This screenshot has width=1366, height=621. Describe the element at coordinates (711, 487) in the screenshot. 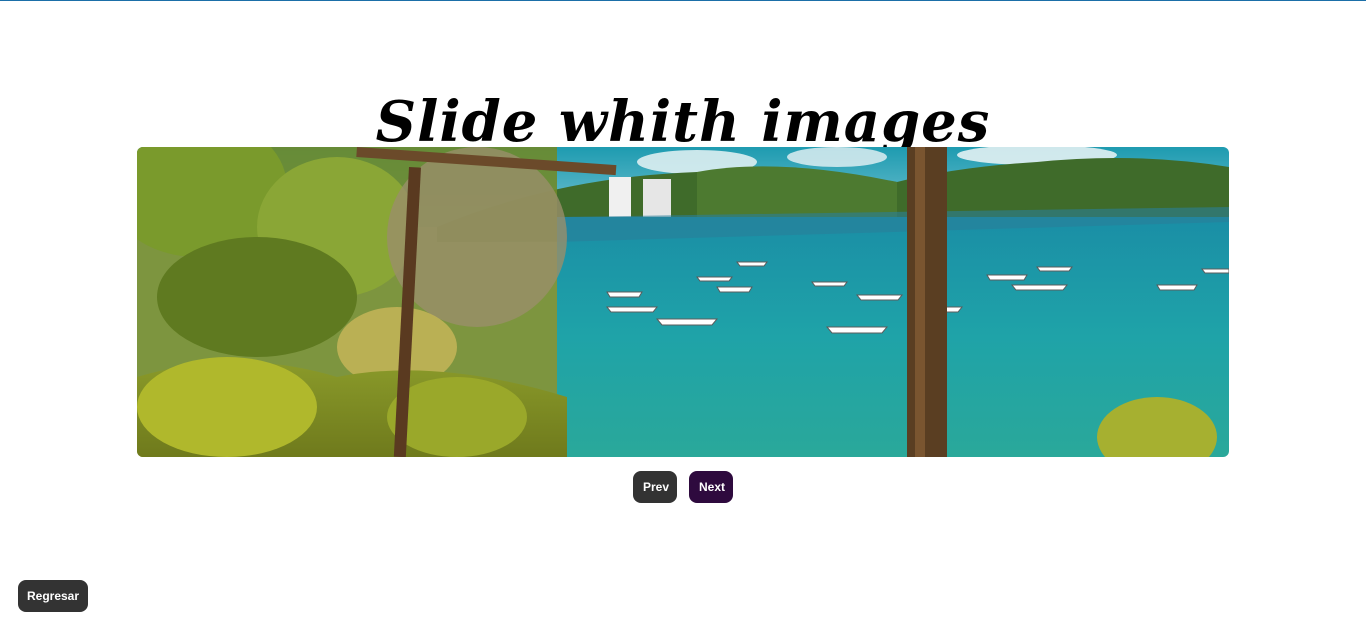

I see `next-button: Next` at that location.